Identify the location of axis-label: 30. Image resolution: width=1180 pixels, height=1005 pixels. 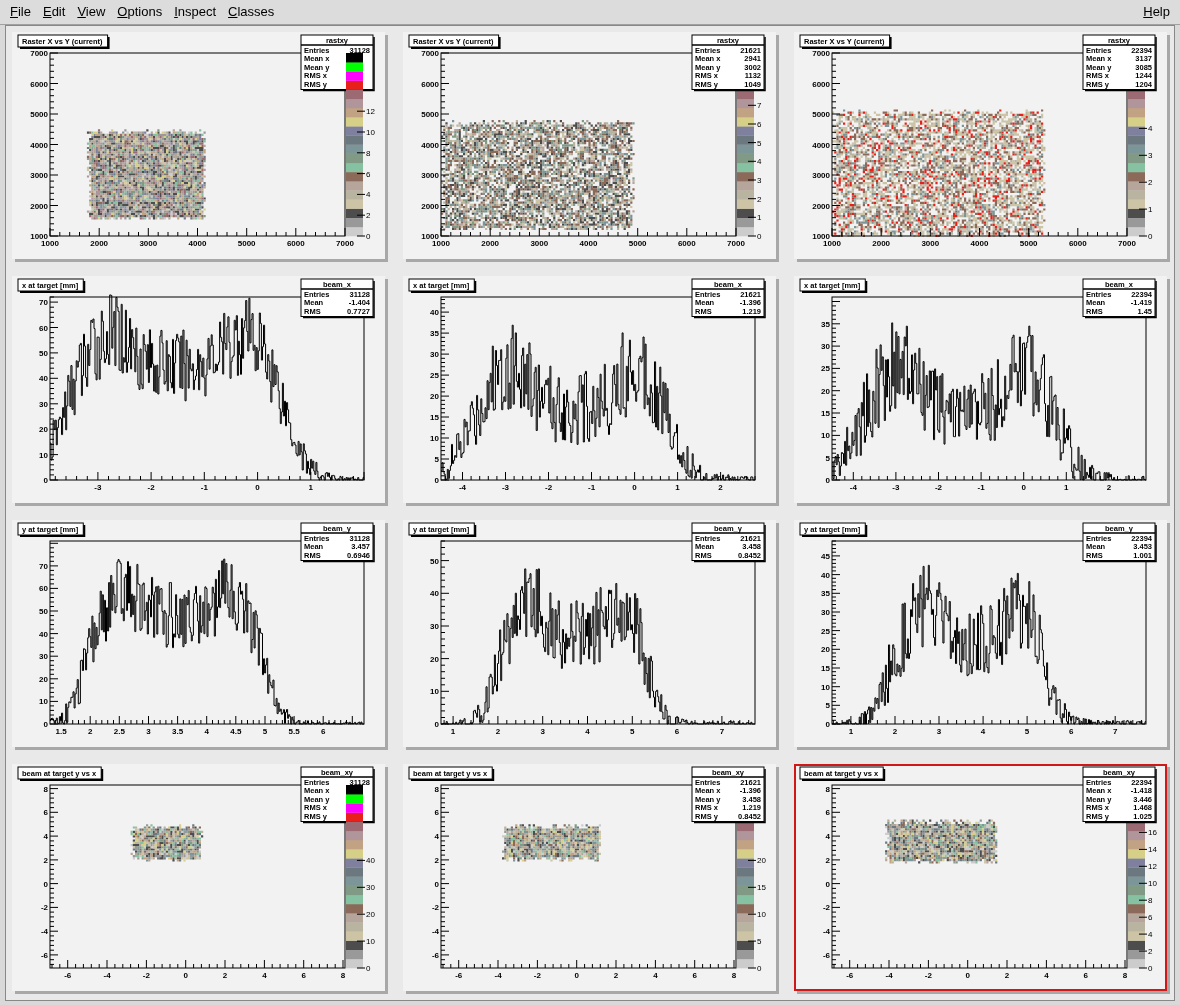
(825, 612).